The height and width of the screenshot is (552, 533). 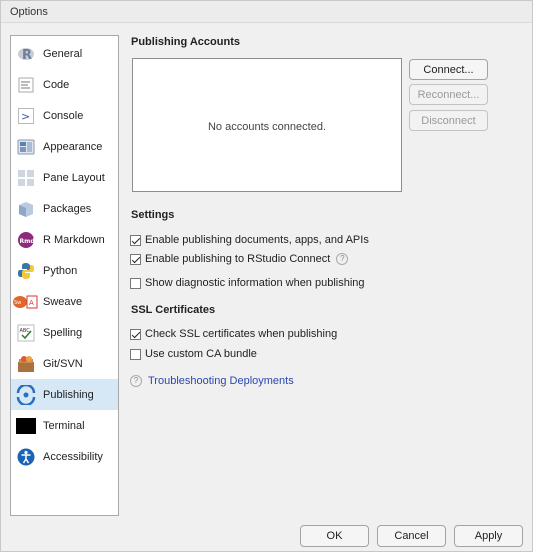 What do you see at coordinates (17, 303) in the screenshot?
I see `svg-text: Sw` at bounding box center [17, 303].